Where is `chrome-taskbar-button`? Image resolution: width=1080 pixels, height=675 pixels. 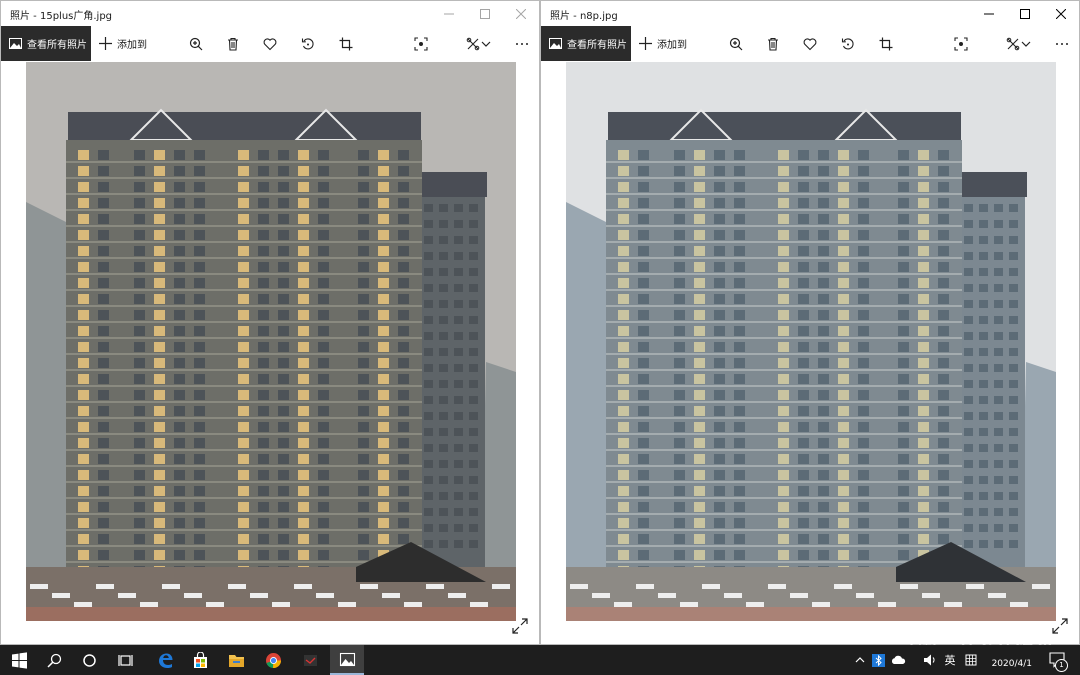
chrome-taskbar-button is located at coordinates (273, 660).